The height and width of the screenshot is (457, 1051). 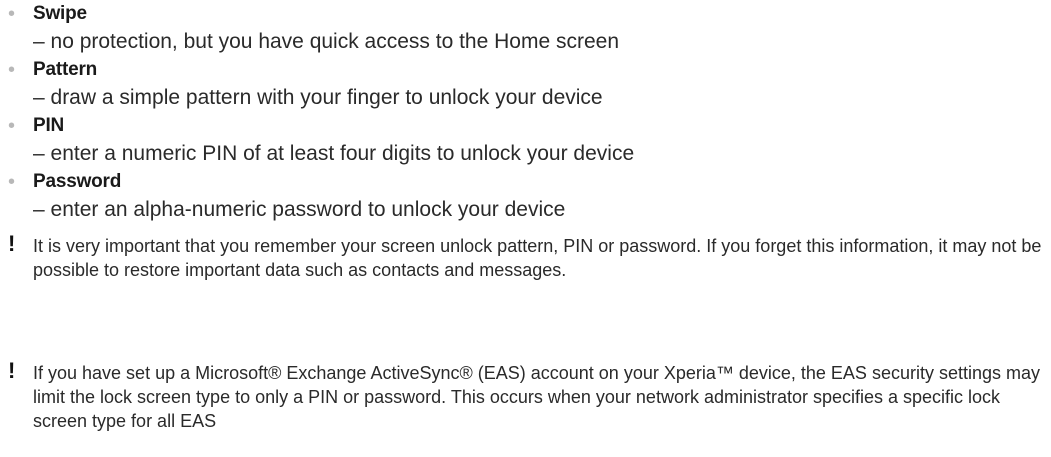 What do you see at coordinates (77, 181) in the screenshot?
I see `term-label: Password` at bounding box center [77, 181].